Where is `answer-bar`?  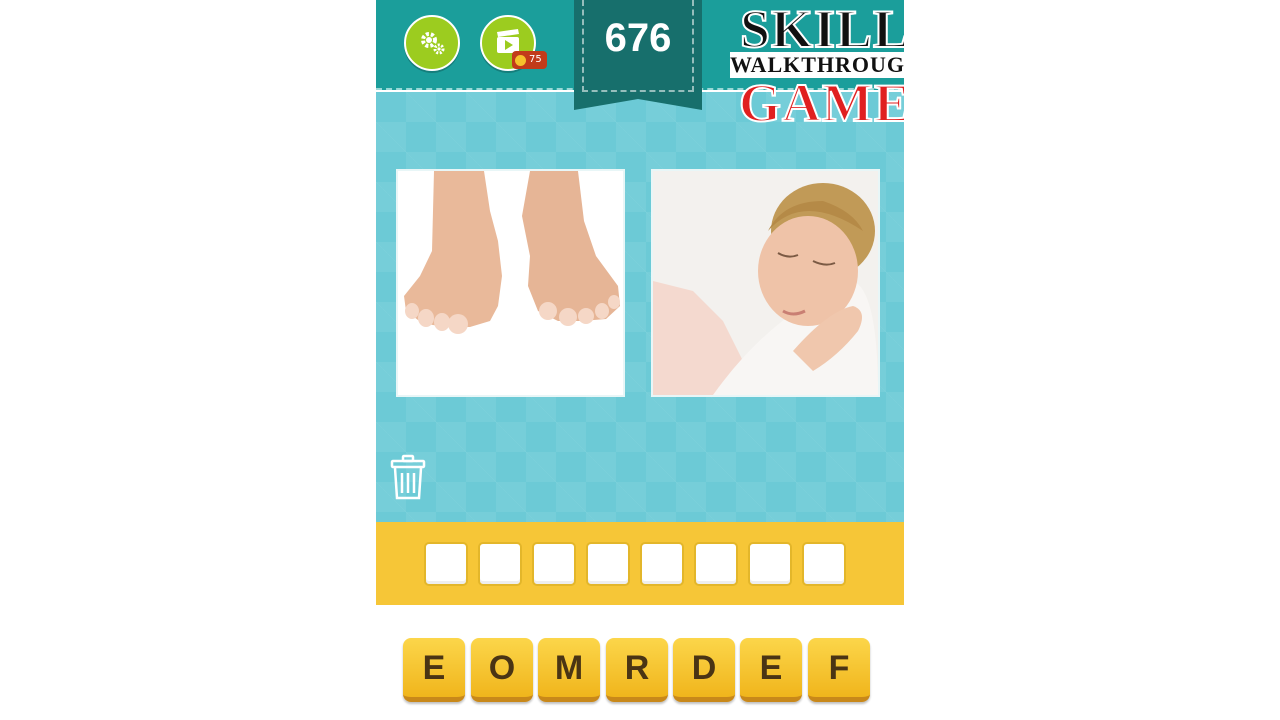 answer-bar is located at coordinates (640, 563).